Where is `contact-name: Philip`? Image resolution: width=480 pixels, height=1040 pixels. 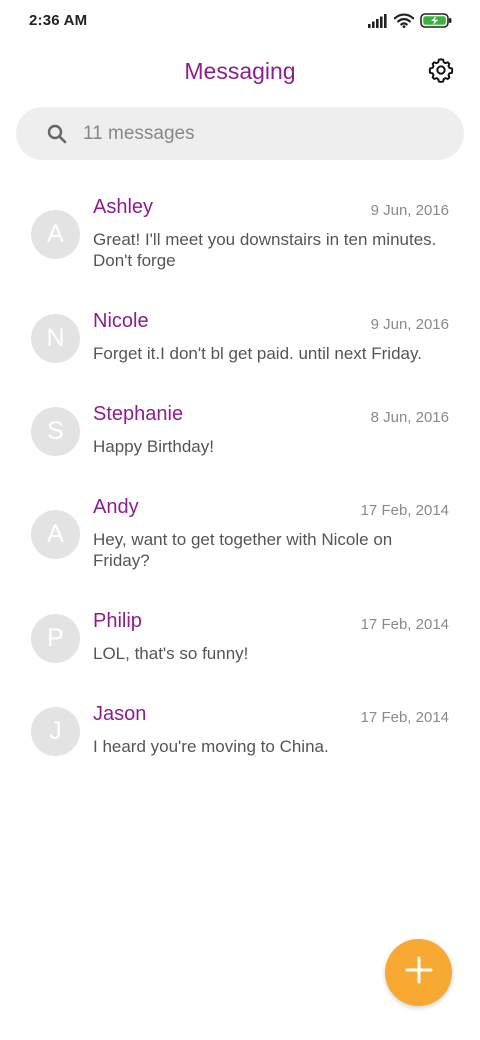 contact-name: Philip is located at coordinates (117, 621).